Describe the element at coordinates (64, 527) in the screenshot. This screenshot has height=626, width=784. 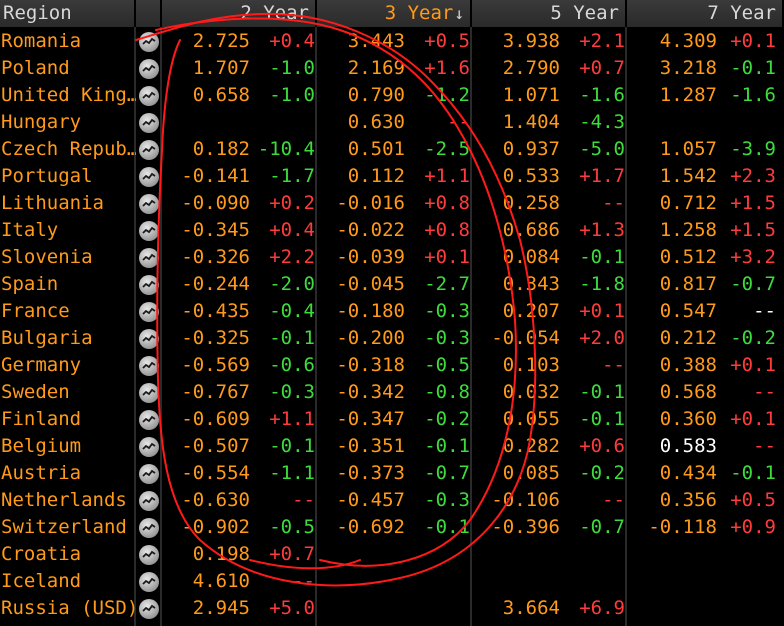
I see `region-name: Switzerland` at that location.